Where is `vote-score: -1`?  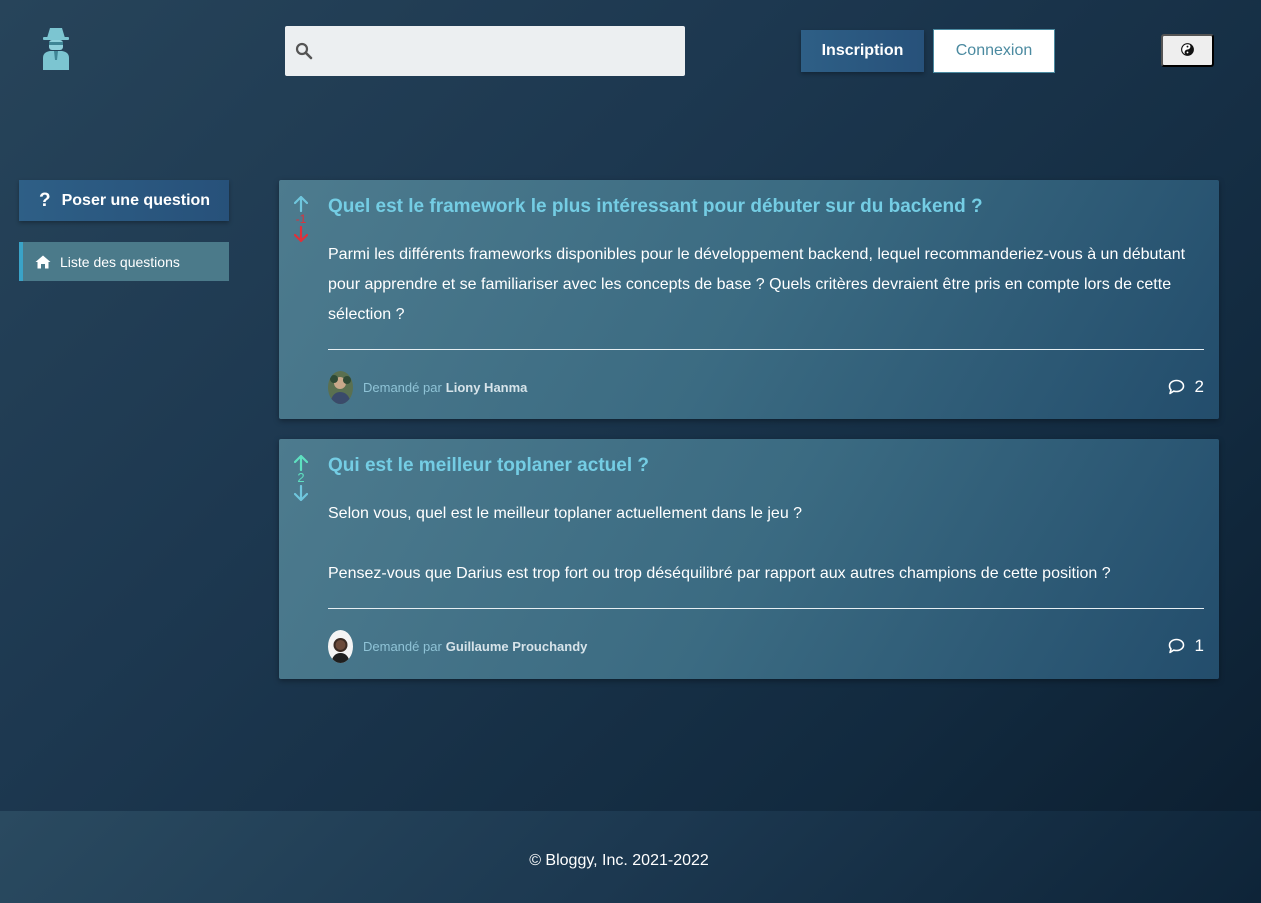
vote-score: -1 is located at coordinates (301, 219).